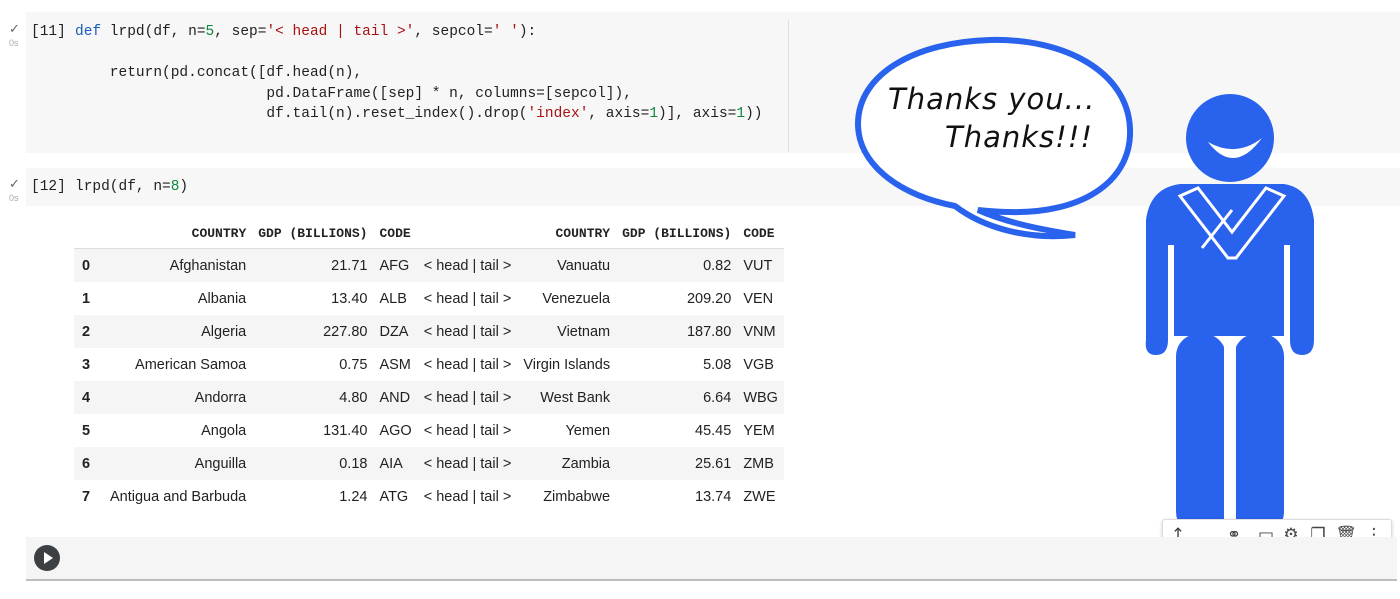  I want to click on table-cell: 21.71, so click(313, 265).